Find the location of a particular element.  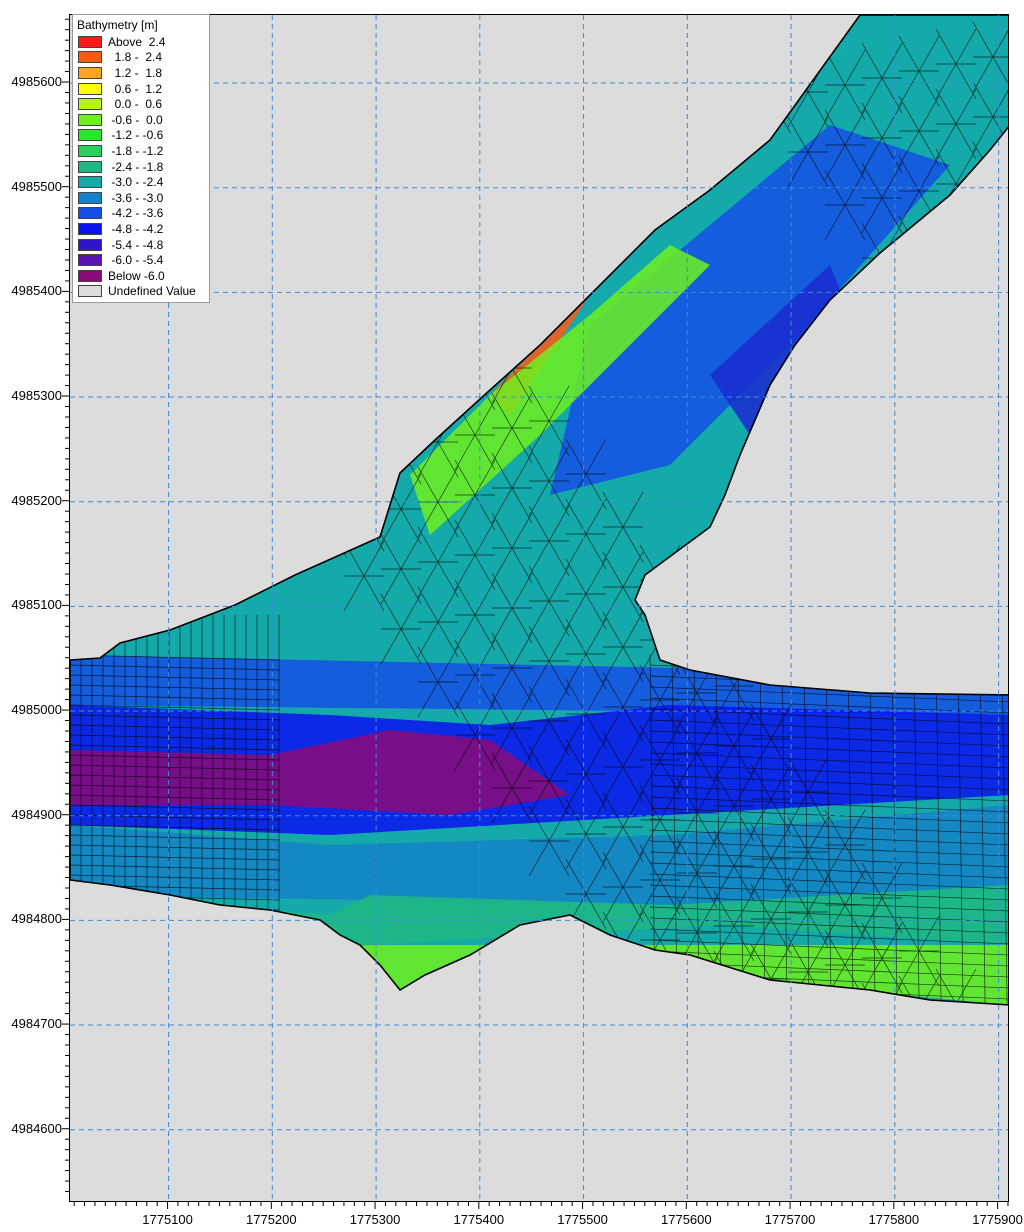

x-tick-label: 1775200 is located at coordinates (271, 1219).